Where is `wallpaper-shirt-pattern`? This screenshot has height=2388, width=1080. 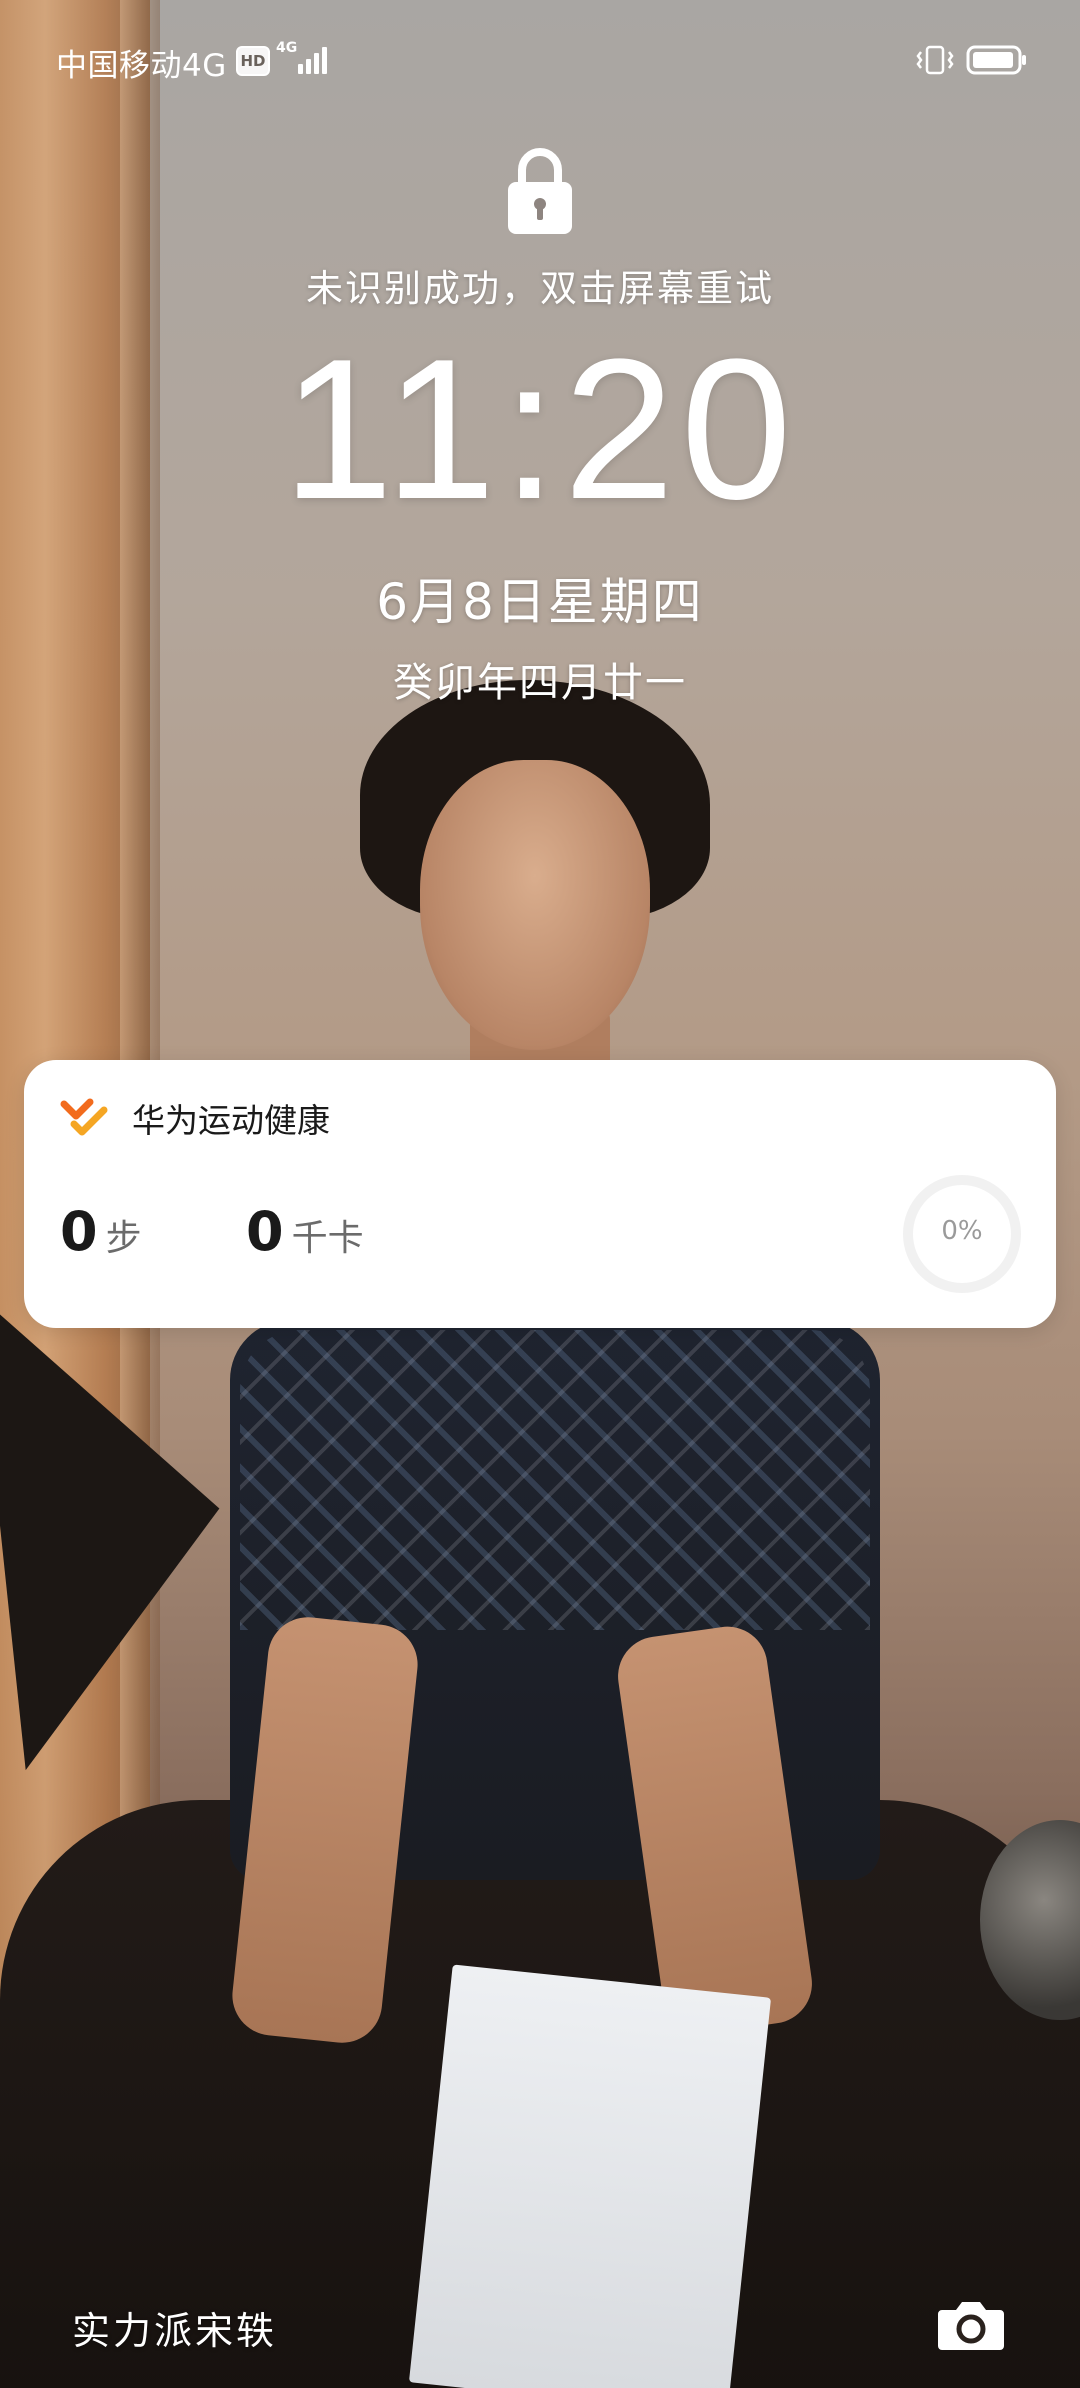 wallpaper-shirt-pattern is located at coordinates (555, 1480).